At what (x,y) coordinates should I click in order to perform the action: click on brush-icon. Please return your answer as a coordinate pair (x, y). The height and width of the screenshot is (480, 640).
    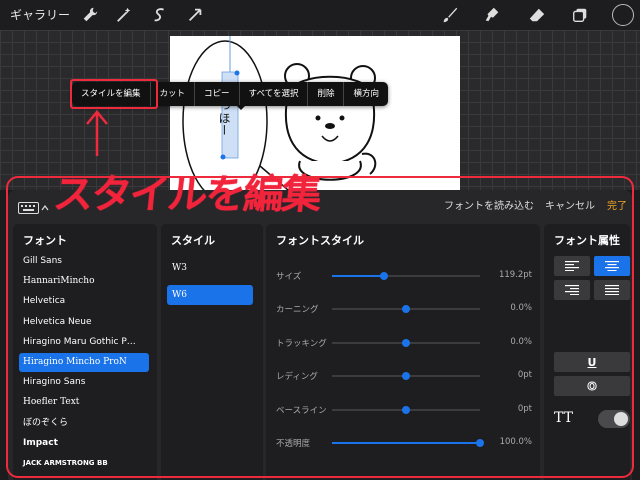
    Looking at the image, I should click on (450, 15).